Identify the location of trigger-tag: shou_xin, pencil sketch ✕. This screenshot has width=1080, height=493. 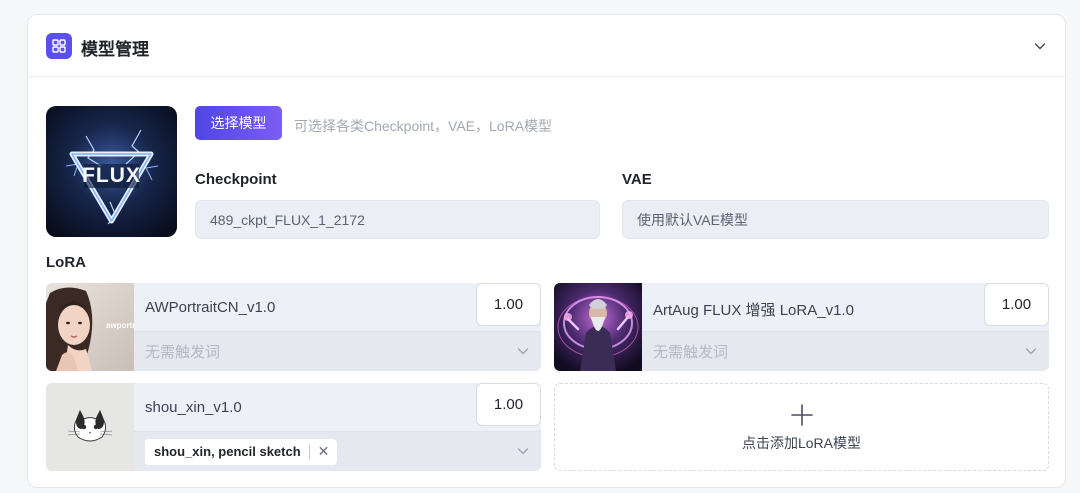
(241, 451).